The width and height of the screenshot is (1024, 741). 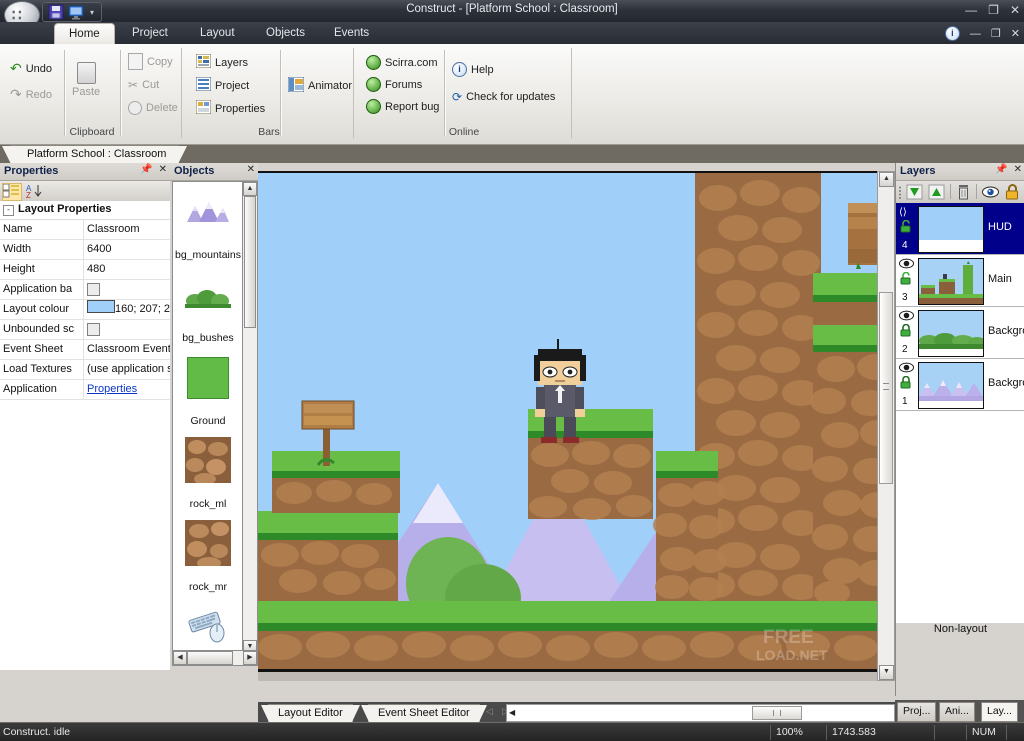 I want to click on tab-objects: Objects, so click(x=285, y=33).